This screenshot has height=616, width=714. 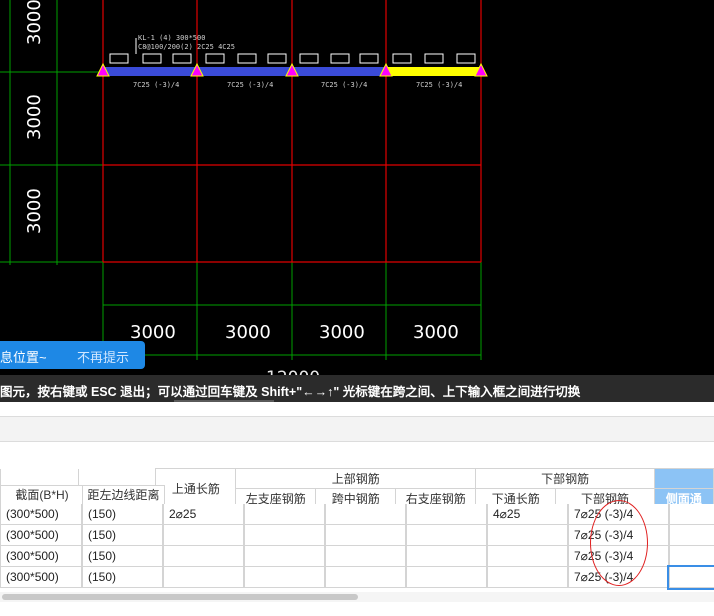 What do you see at coordinates (527, 514) in the screenshot?
I see `table-cell: 4⌀25` at bounding box center [527, 514].